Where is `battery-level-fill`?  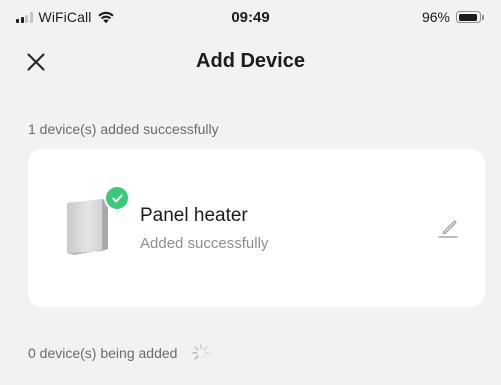 battery-level-fill is located at coordinates (468, 17).